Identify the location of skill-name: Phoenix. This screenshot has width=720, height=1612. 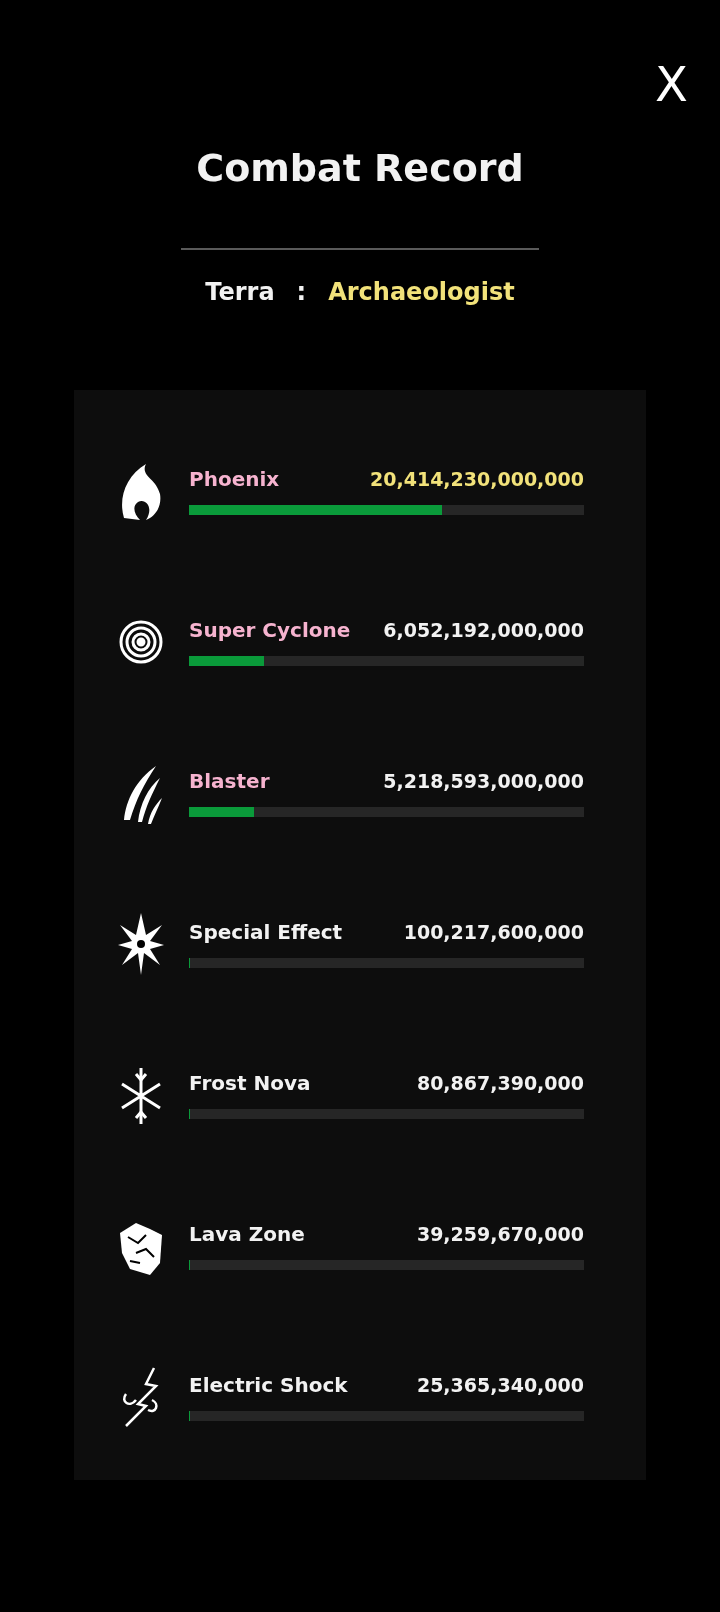
(234, 479).